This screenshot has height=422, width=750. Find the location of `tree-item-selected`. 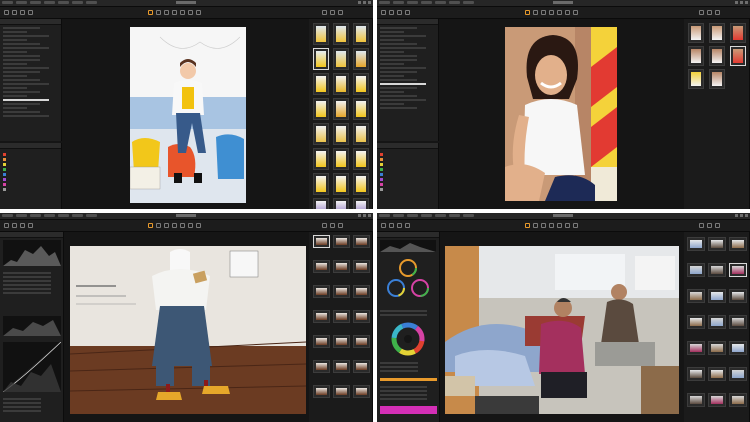

tree-item-selected is located at coordinates (403, 84).